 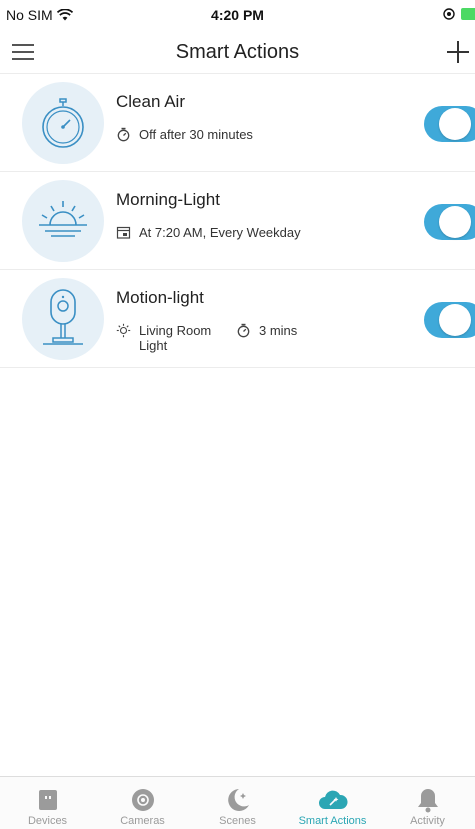 What do you see at coordinates (278, 330) in the screenshot?
I see `detail-text: 3 mins` at bounding box center [278, 330].